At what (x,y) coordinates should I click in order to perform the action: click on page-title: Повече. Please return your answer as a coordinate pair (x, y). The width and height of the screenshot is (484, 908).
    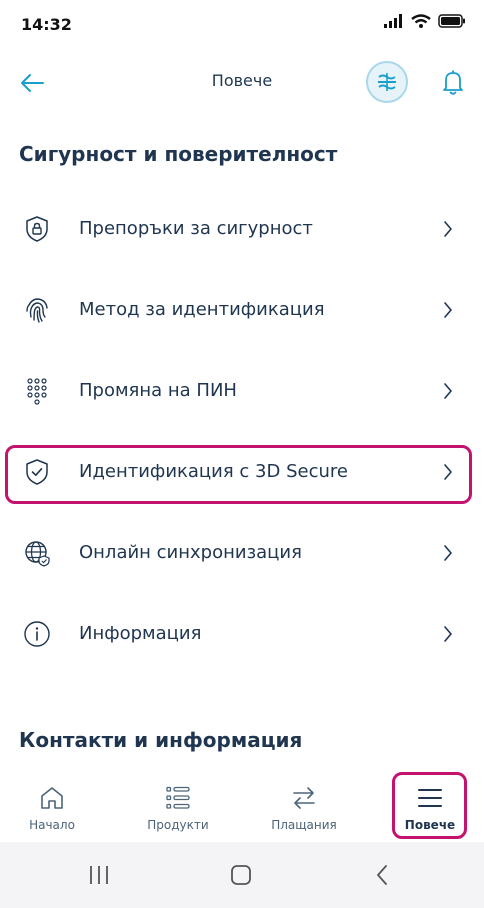
    Looking at the image, I should click on (242, 80).